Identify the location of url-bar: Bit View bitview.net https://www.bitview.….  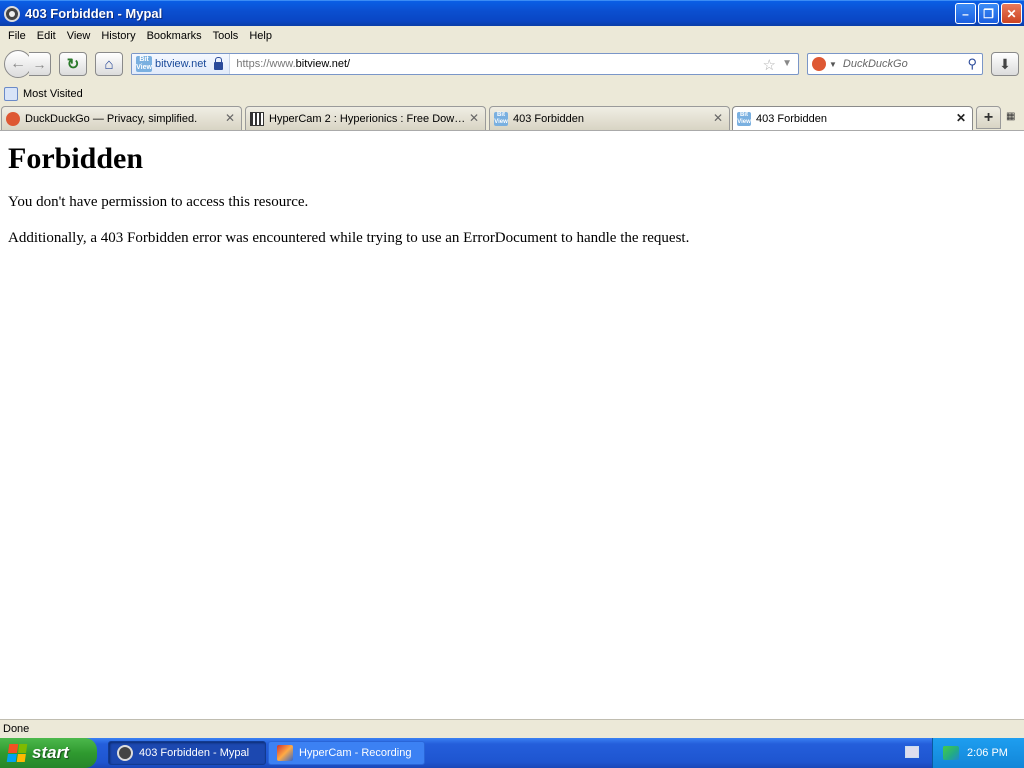
(465, 64).